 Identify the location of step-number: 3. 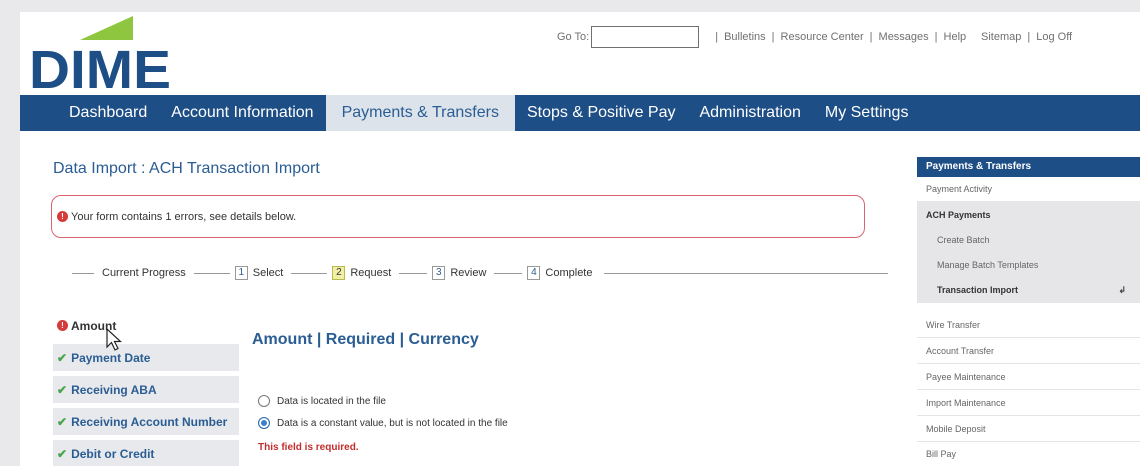
(439, 273).